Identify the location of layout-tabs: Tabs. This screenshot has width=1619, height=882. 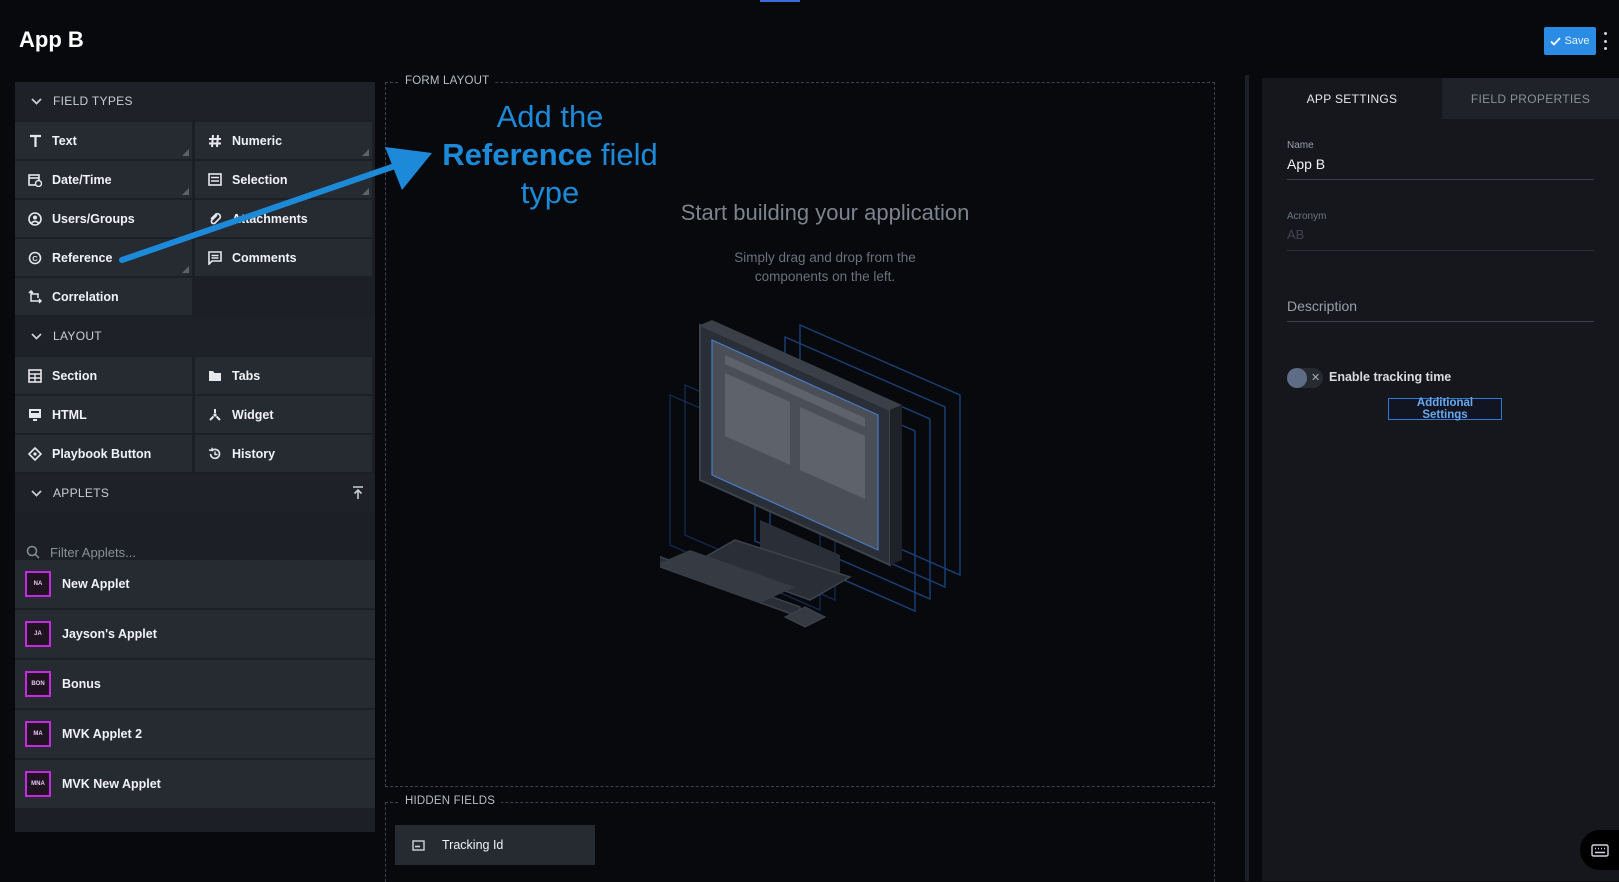
(283, 375).